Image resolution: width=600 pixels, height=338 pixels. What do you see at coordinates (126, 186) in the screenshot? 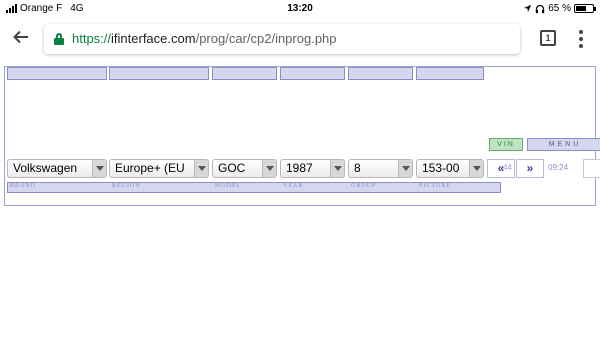
I see `label-region: REGION` at bounding box center [126, 186].